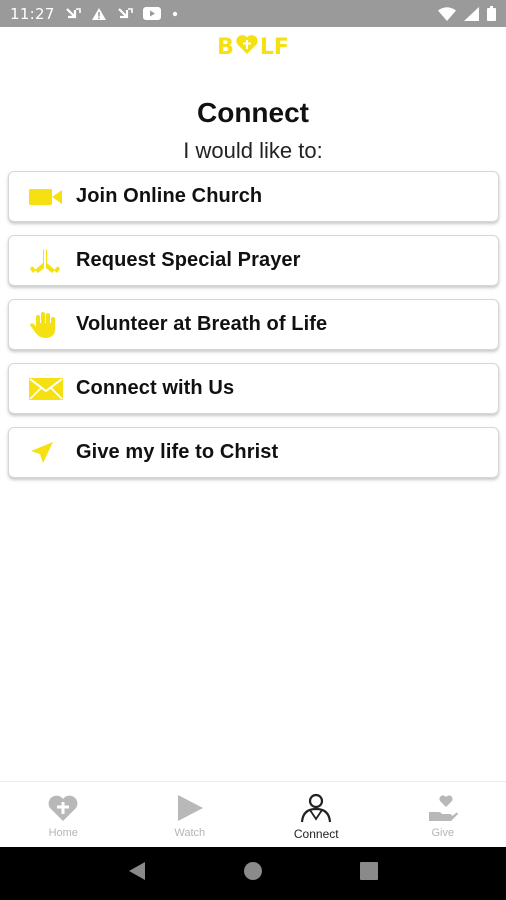  Describe the element at coordinates (202, 324) in the screenshot. I see `action-label: Volunteer at Breath of Life` at that location.